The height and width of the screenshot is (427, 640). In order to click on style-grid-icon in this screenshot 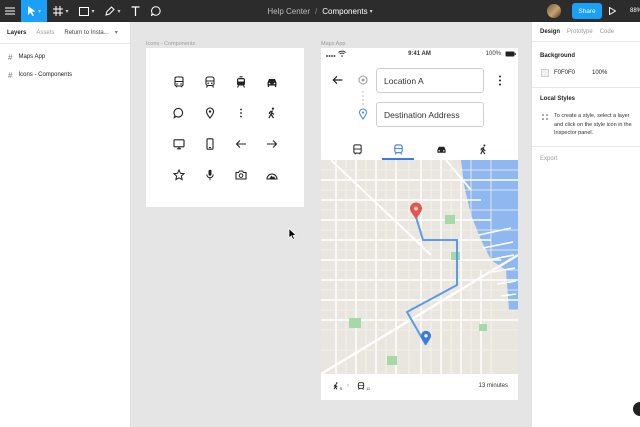, I will do `click(545, 117)`.